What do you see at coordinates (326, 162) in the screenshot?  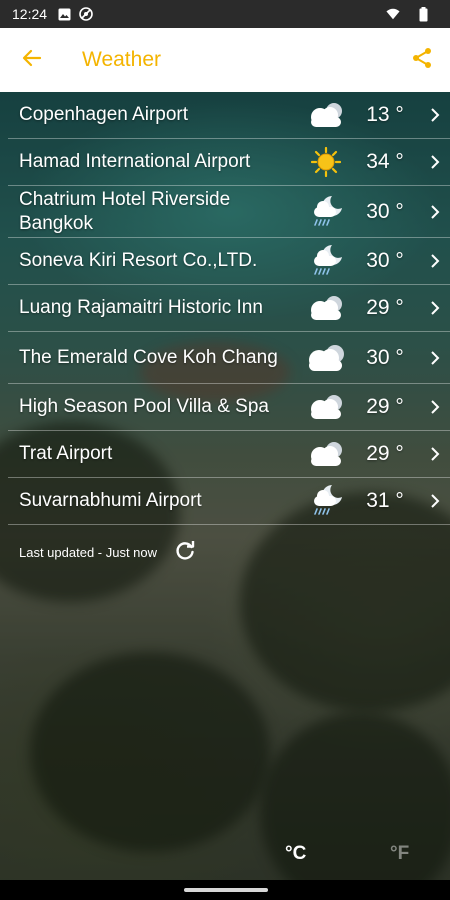 I see `sunny-icon` at bounding box center [326, 162].